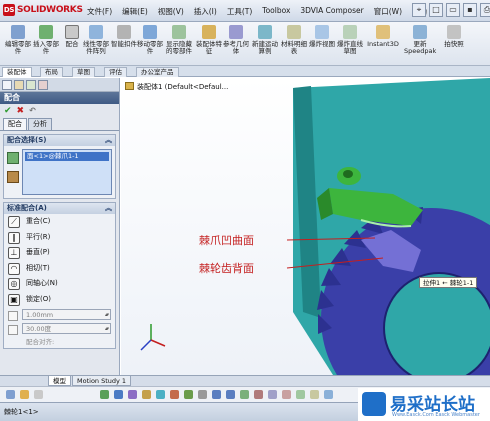 The image size is (490, 421). What do you see at coordinates (239, 11) in the screenshot?
I see `menu-tools: 工具(T)` at bounding box center [239, 11].